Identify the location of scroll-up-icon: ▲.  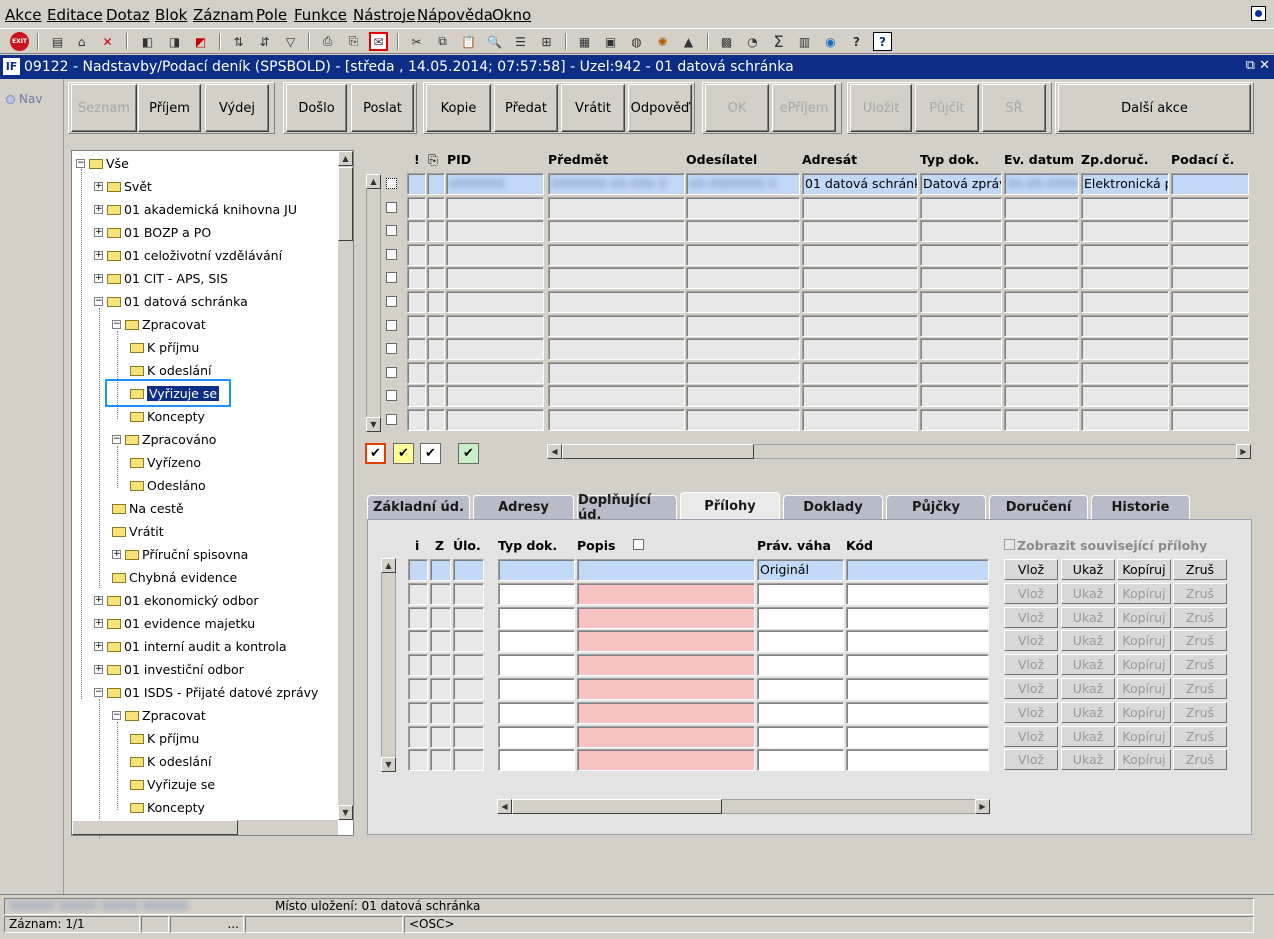
(345, 158).